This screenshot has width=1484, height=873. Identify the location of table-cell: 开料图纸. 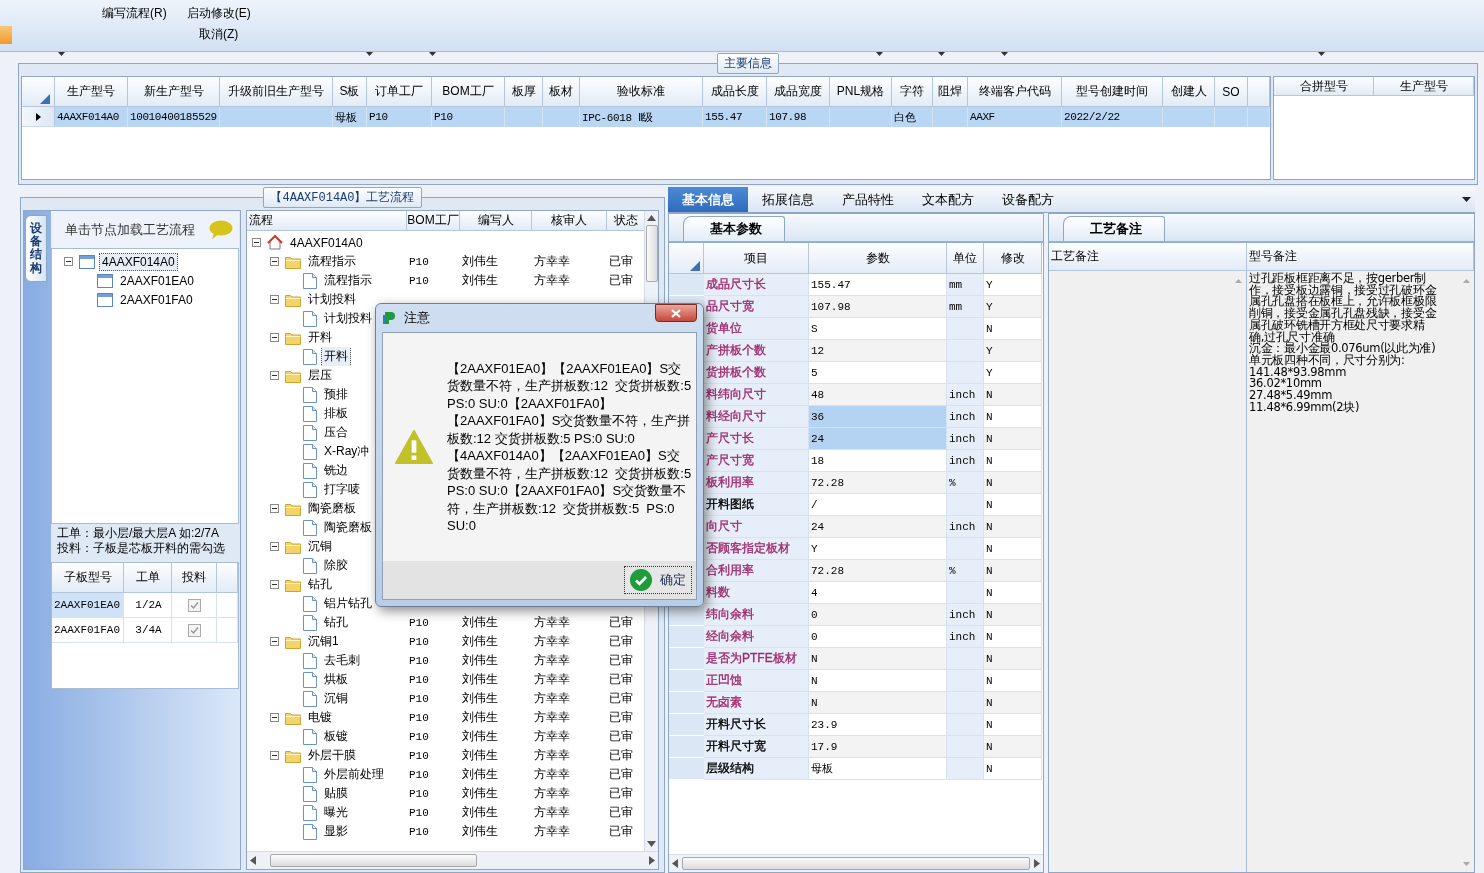
(756, 505).